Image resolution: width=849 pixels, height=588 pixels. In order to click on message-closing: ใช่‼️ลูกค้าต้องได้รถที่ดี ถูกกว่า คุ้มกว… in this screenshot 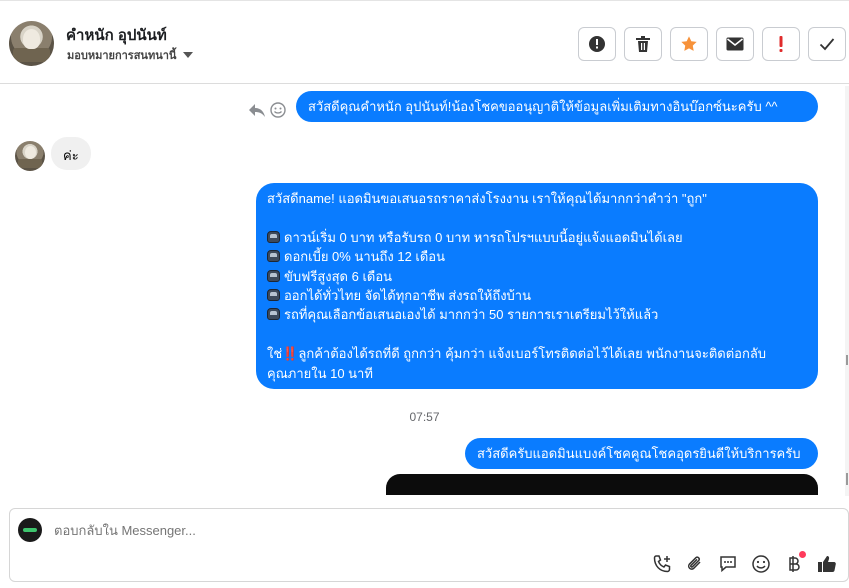, I will do `click(537, 353)`.